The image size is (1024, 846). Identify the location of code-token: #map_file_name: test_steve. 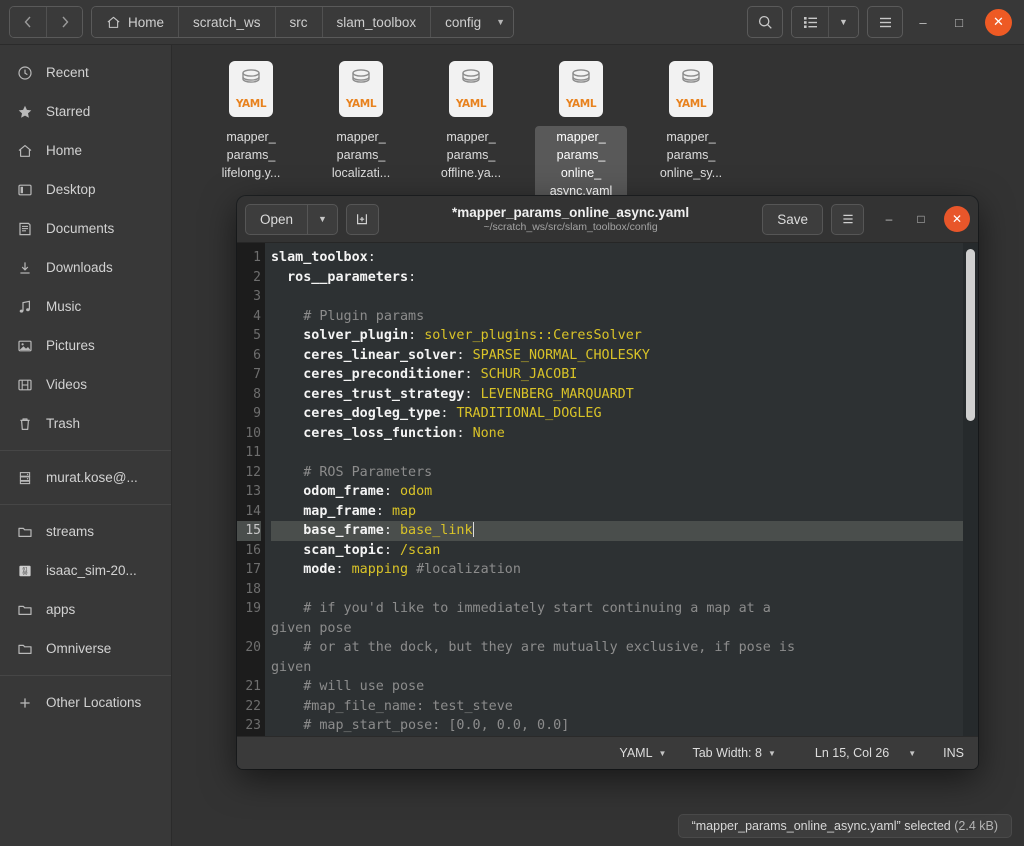
(392, 706).